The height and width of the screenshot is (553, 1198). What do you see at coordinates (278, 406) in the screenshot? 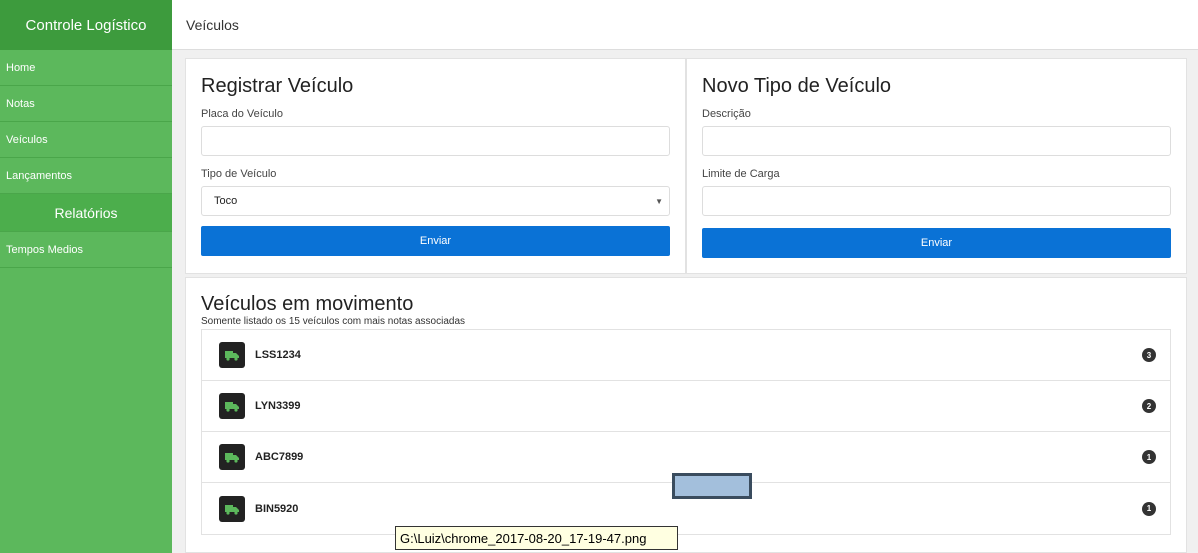
I see `vehicle-plate: LYN3399` at bounding box center [278, 406].